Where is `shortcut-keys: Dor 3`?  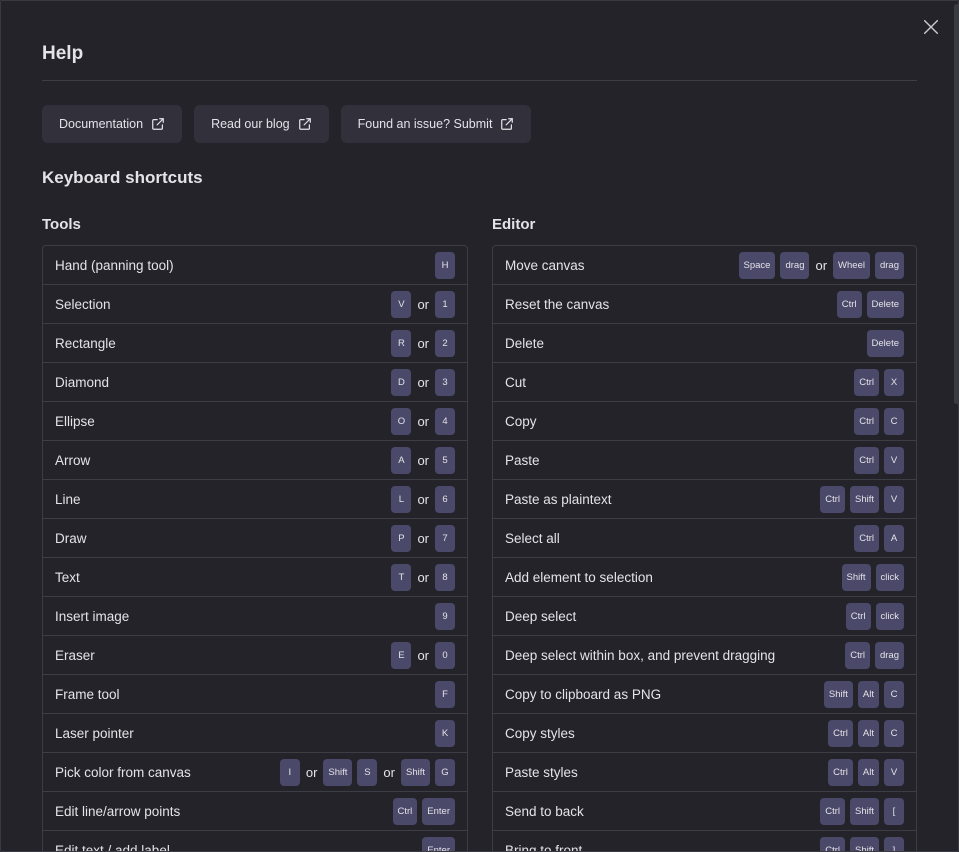 shortcut-keys: Dor 3 is located at coordinates (423, 382).